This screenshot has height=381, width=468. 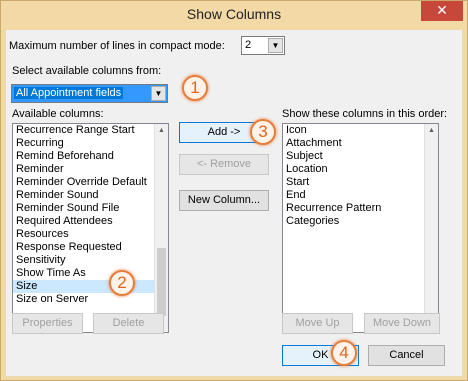 What do you see at coordinates (195, 88) in the screenshot?
I see `step-marker-1: 1` at bounding box center [195, 88].